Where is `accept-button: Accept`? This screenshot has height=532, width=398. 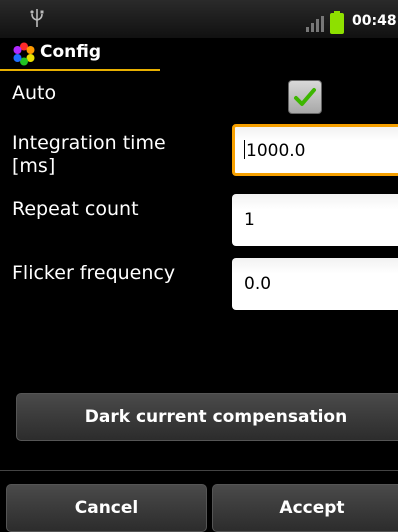
accept-button: Accept is located at coordinates (305, 508).